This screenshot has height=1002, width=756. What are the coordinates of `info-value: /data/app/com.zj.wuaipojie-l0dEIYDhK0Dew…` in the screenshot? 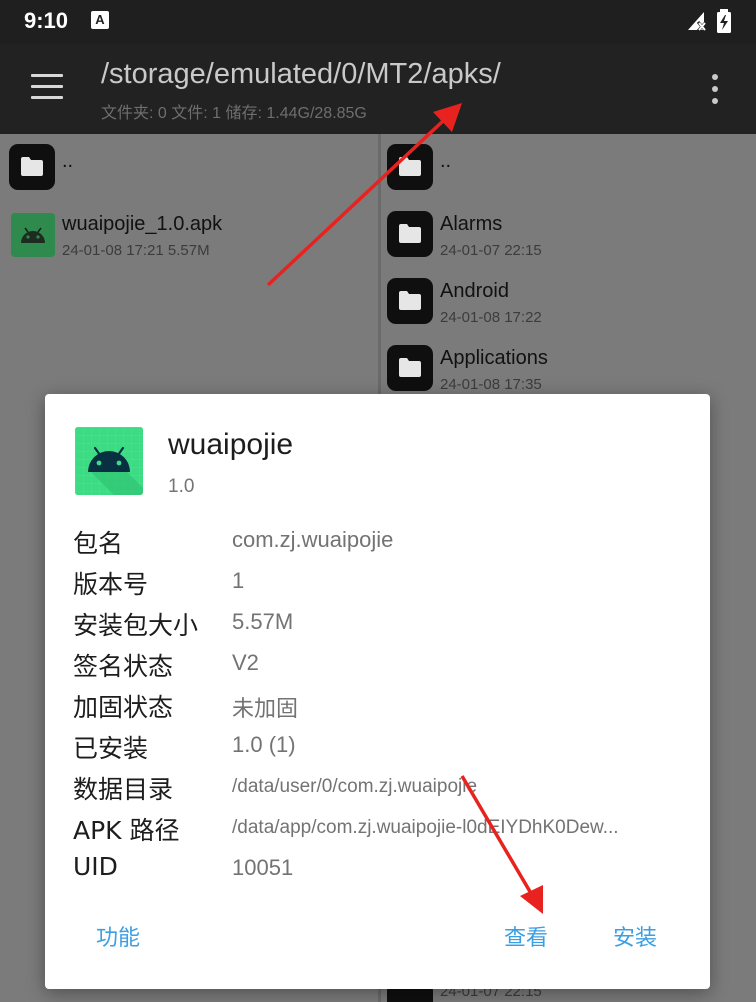 It's located at (425, 828).